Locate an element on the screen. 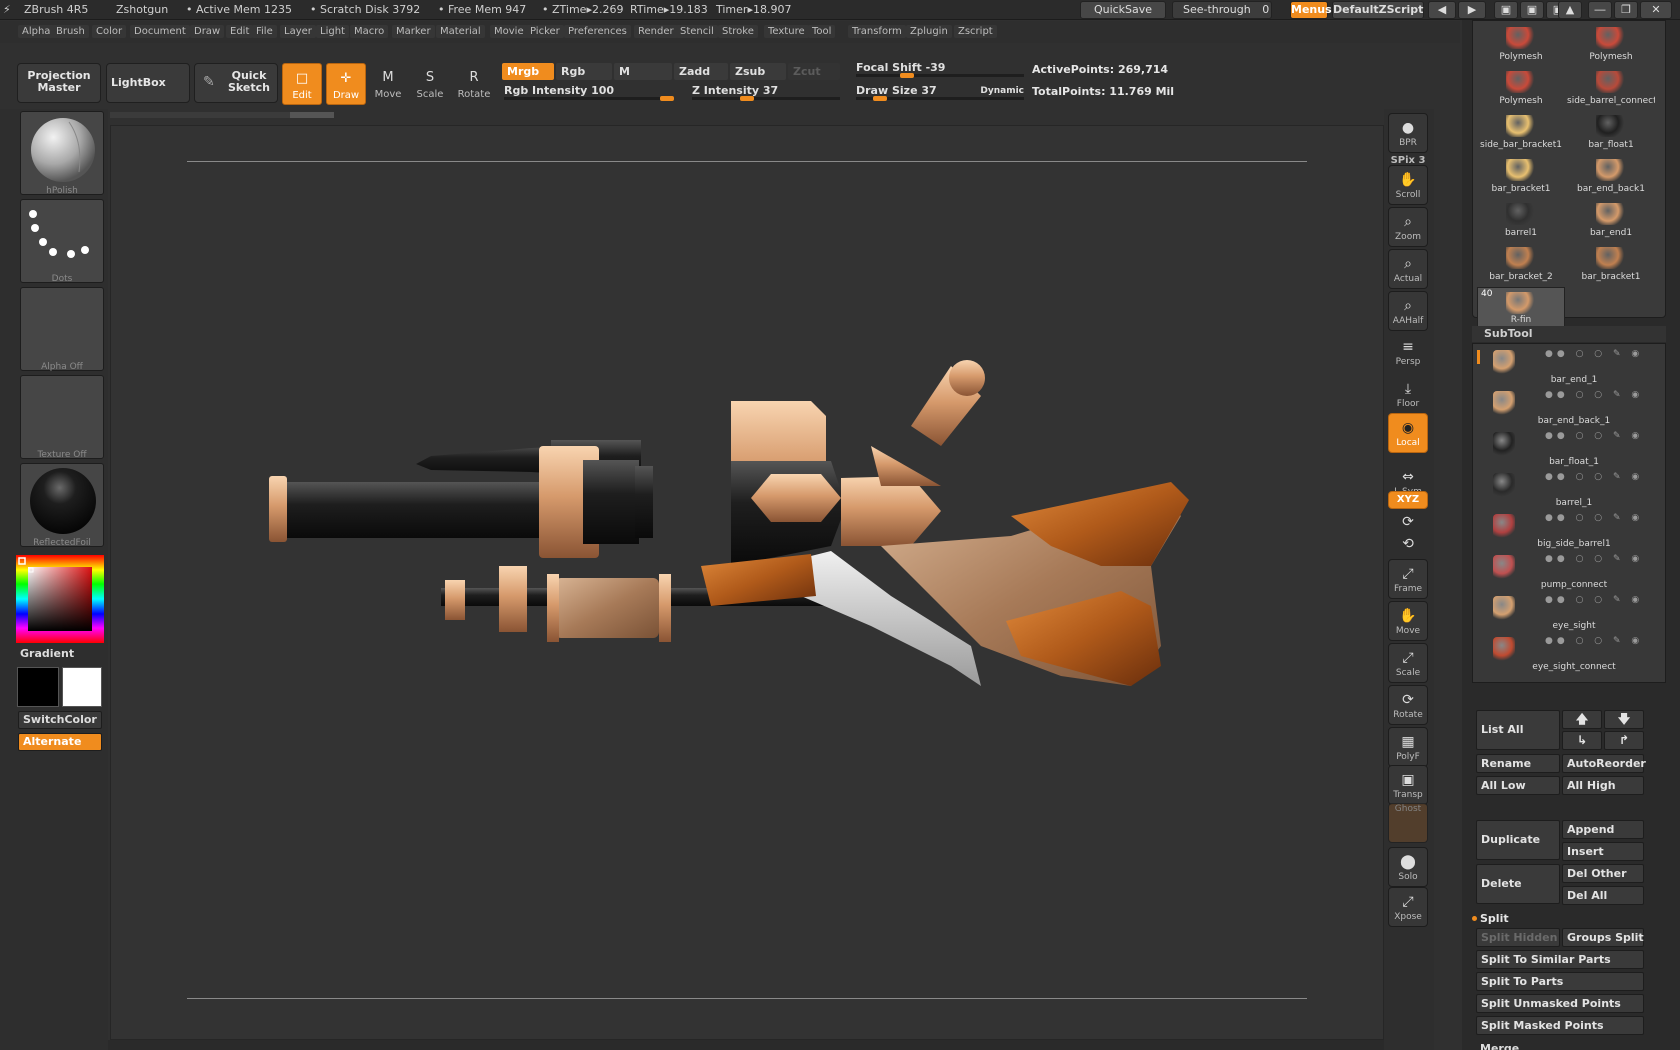 The image size is (1680, 1050). m-button: M is located at coordinates (643, 71).